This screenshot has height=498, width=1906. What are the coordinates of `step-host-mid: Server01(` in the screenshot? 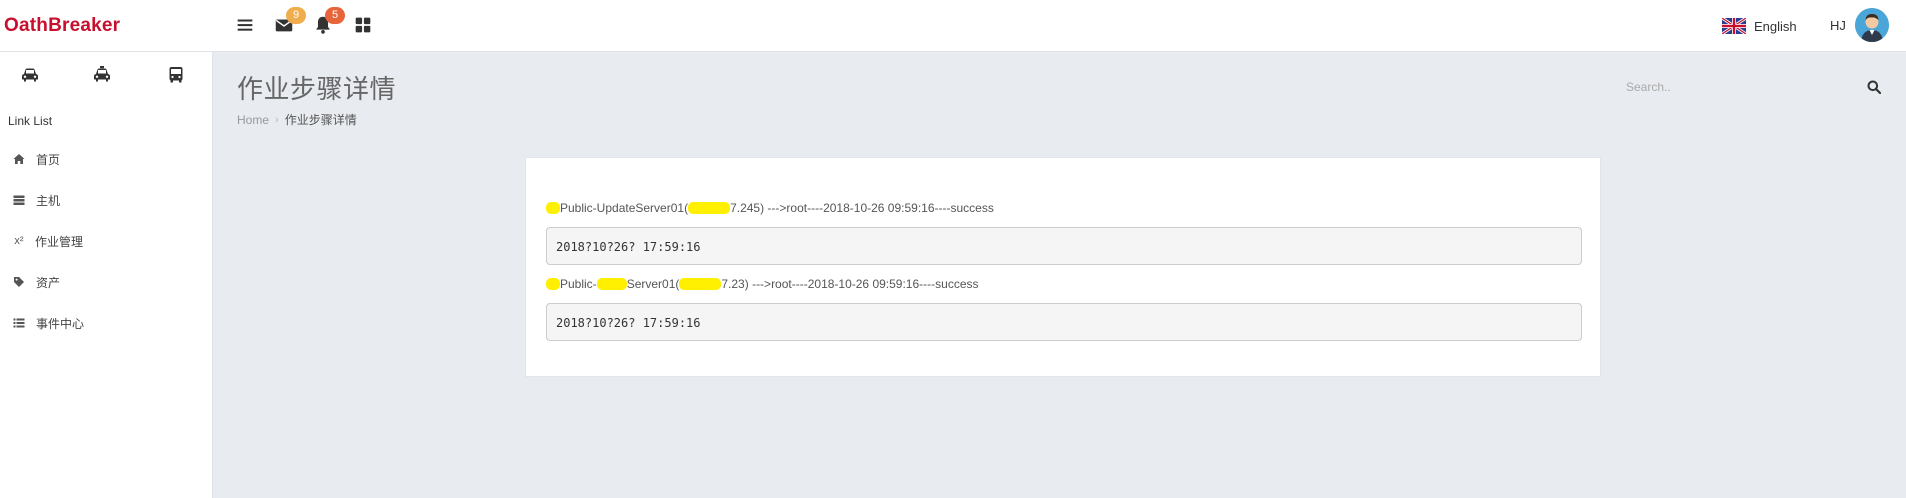 It's located at (653, 284).